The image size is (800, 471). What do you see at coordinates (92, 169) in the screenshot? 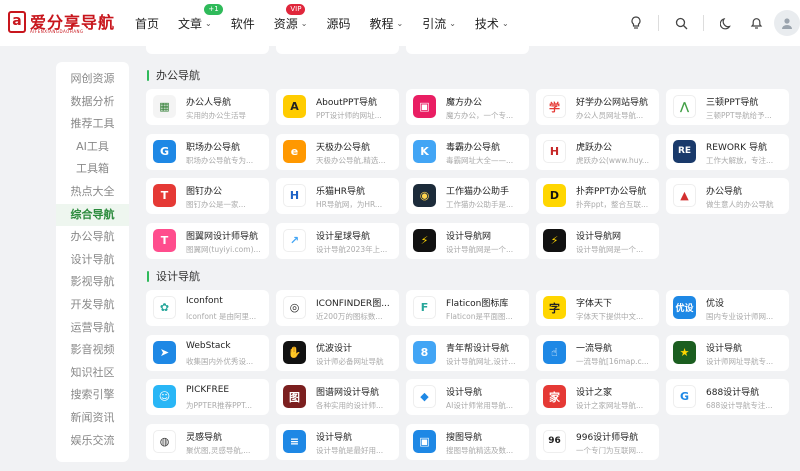
I see `sidebar-item: 工具箱` at bounding box center [92, 169].